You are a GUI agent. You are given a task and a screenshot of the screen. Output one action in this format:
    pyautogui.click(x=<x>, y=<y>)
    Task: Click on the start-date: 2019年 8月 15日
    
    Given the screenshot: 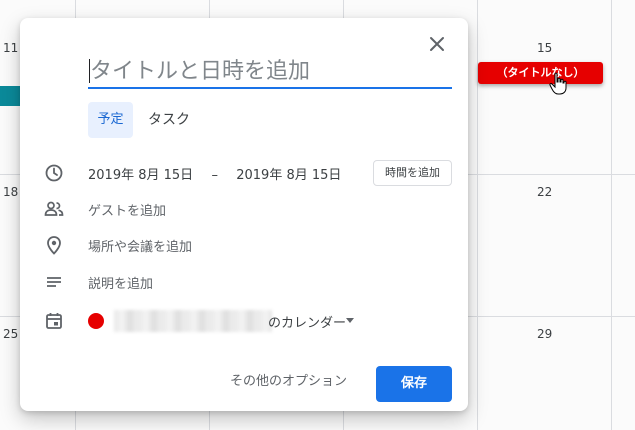 What is the action you would take?
    pyautogui.click(x=140, y=175)
    